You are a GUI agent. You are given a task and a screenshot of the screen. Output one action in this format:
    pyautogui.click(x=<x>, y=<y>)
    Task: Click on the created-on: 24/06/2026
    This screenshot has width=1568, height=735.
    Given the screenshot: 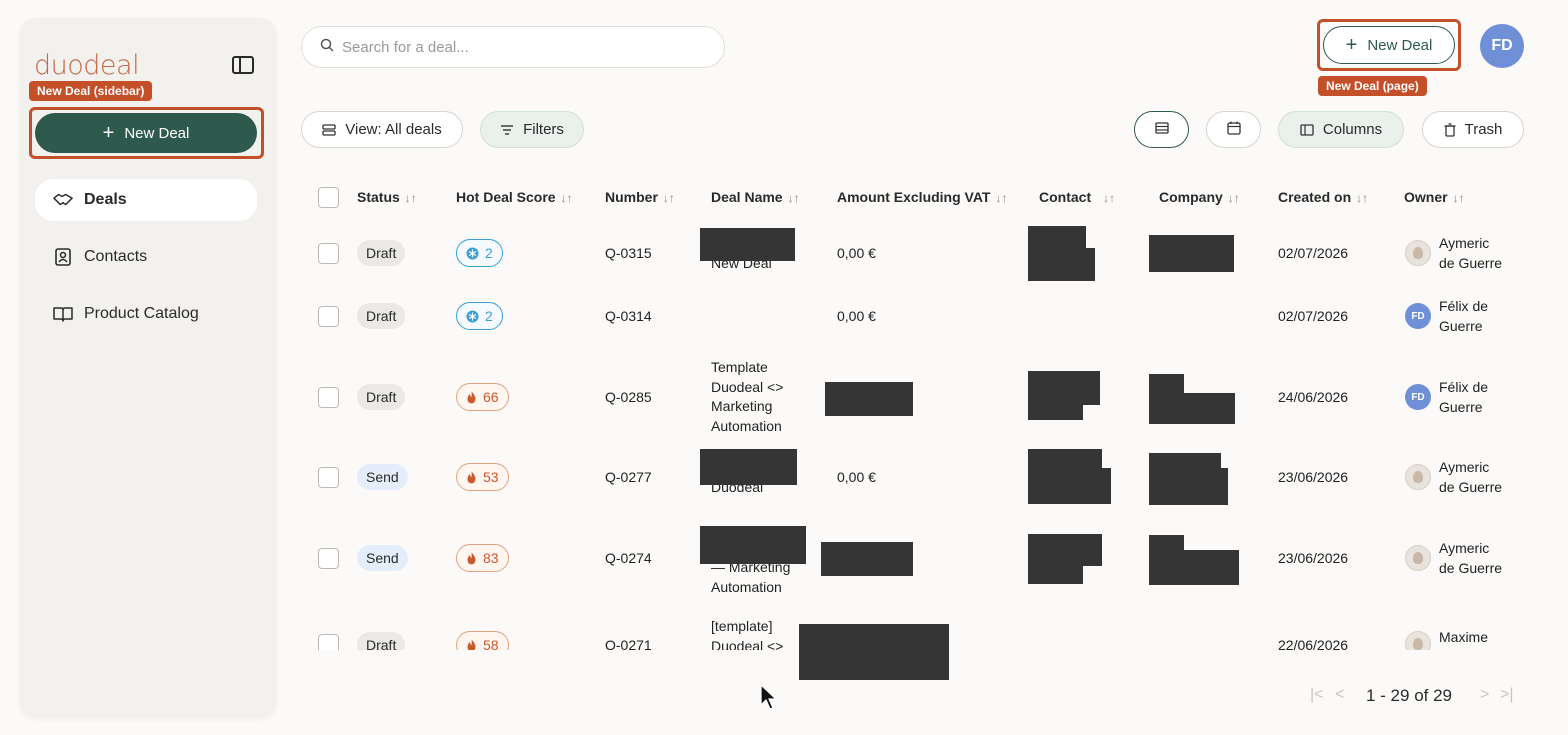 What is the action you would take?
    pyautogui.click(x=1313, y=397)
    